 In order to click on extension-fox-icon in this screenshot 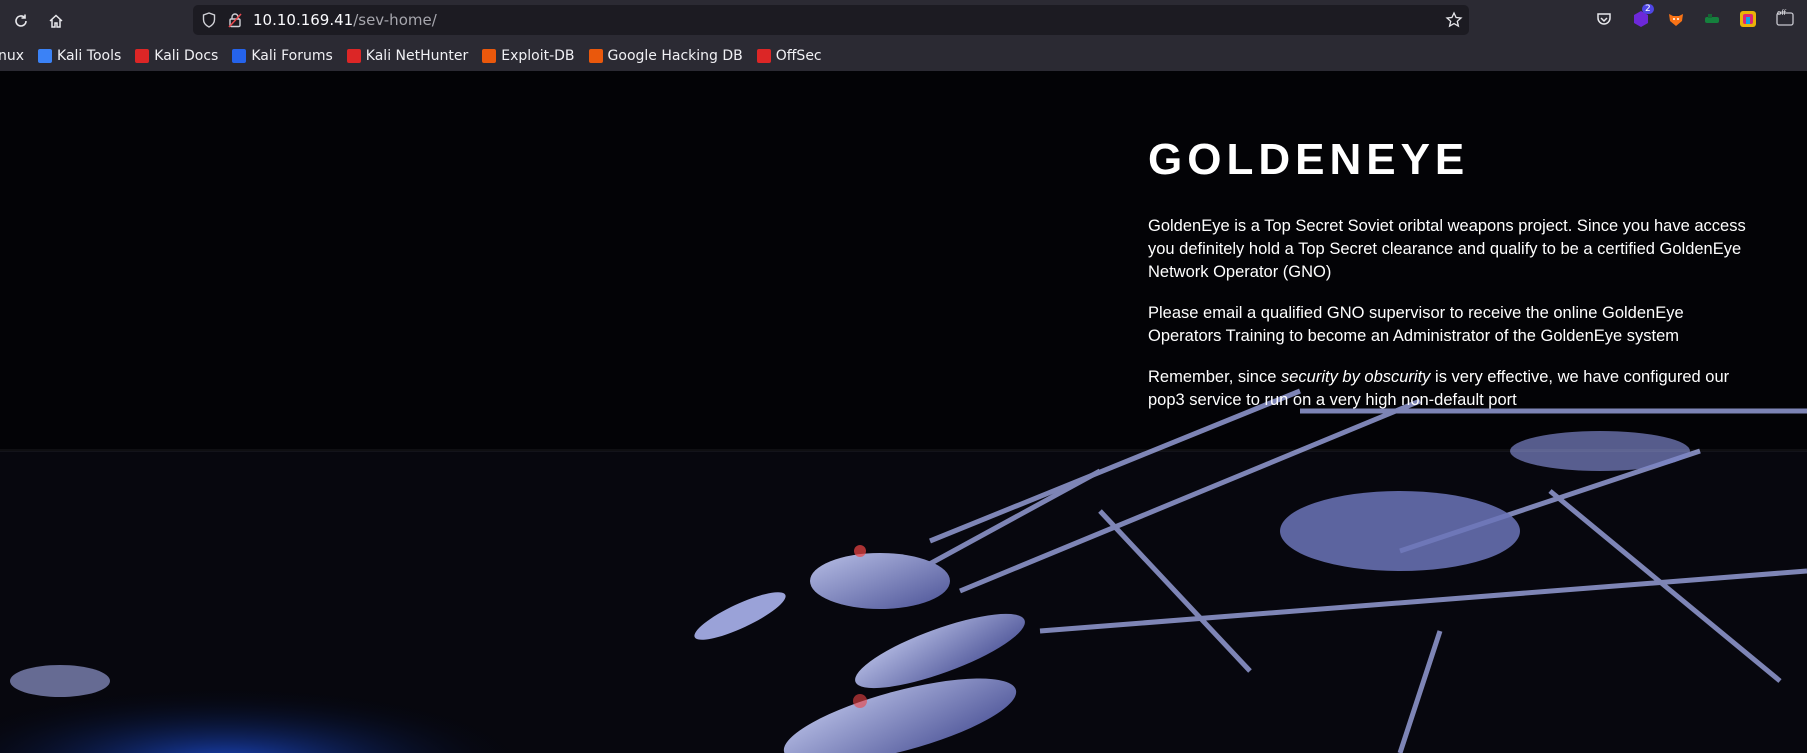, I will do `click(1676, 19)`.